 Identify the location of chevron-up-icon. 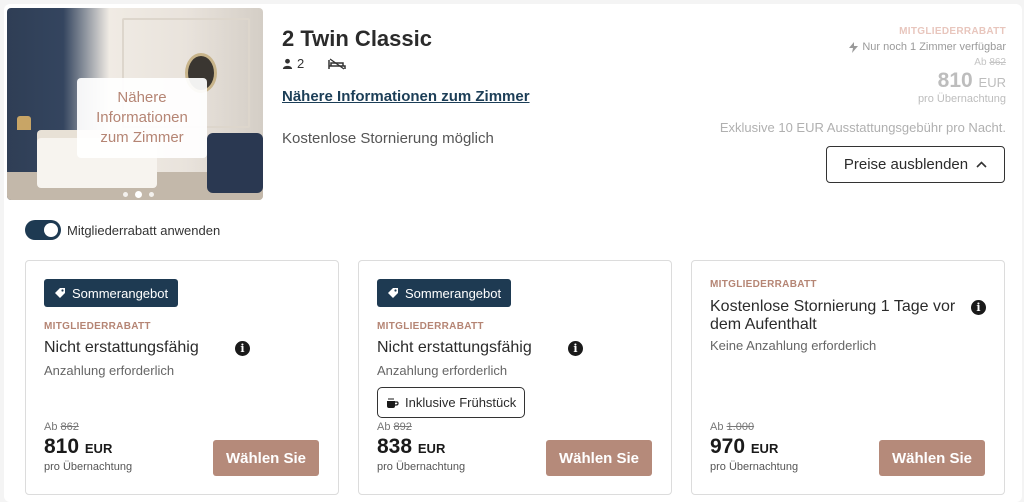
(981, 164).